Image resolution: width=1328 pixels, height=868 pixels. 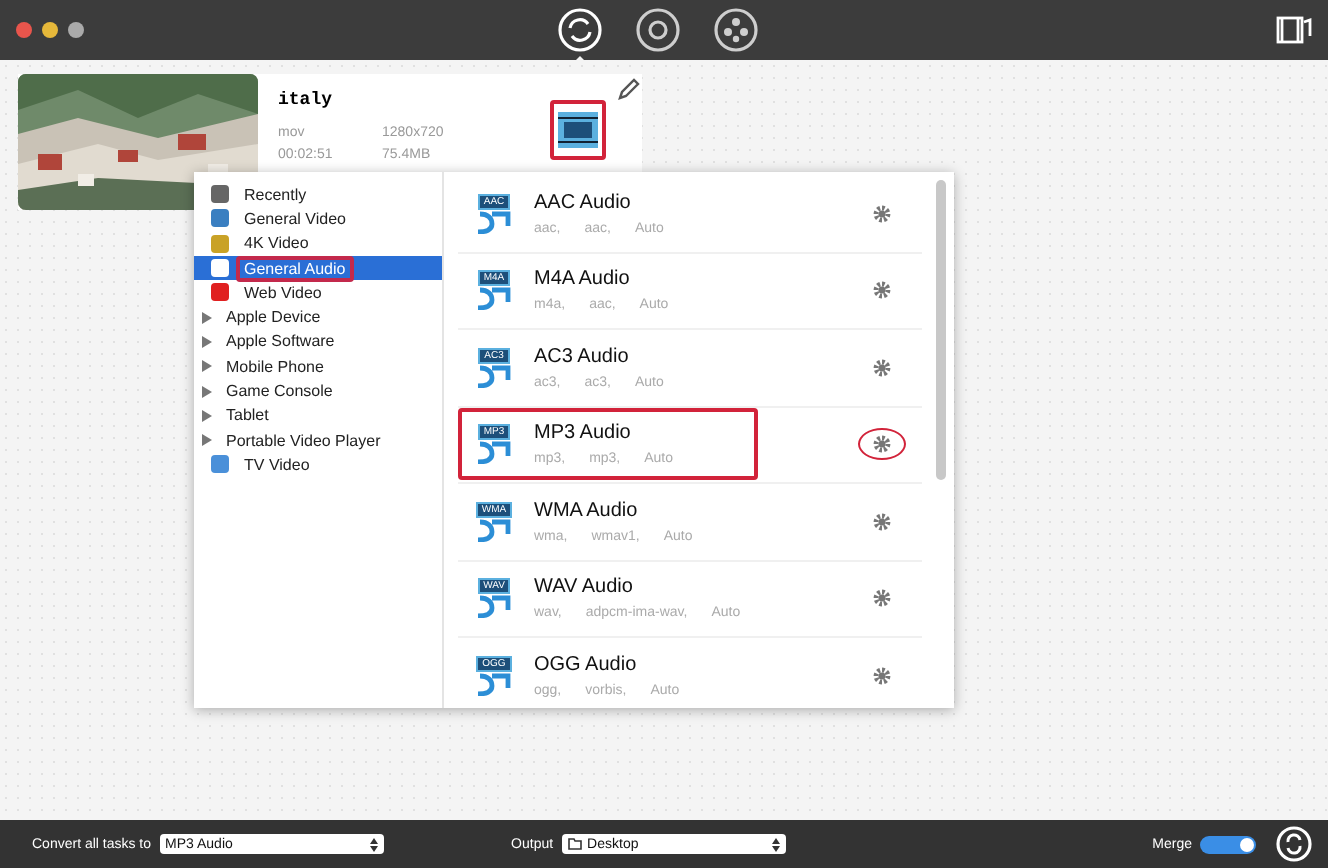 I want to click on pencil-icon, so click(x=629, y=89).